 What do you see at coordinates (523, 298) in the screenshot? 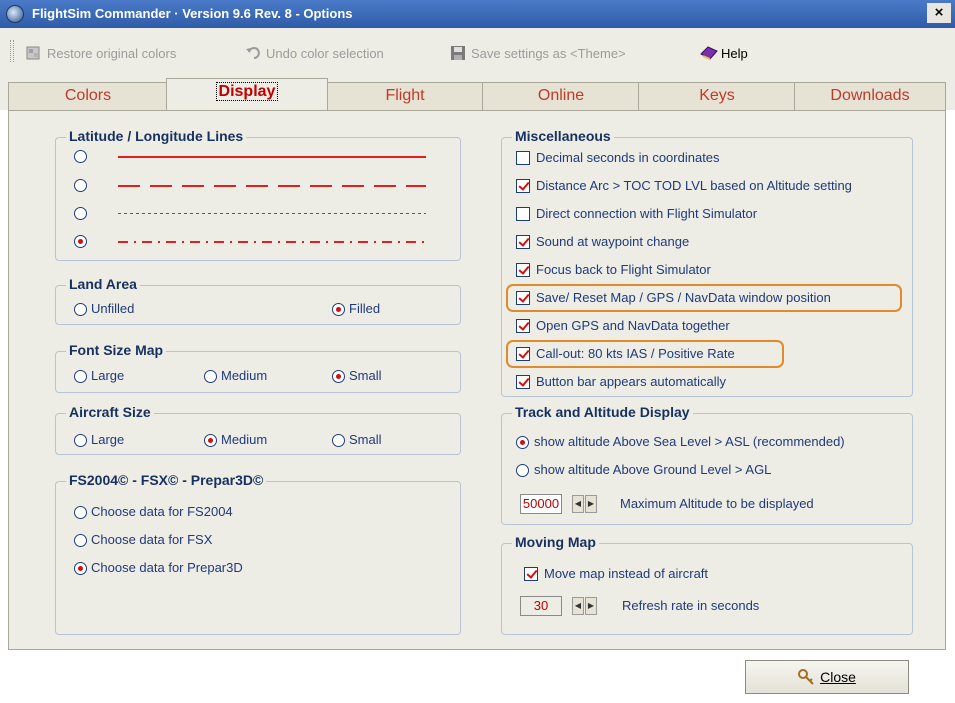
I see `misc-check-window-position` at bounding box center [523, 298].